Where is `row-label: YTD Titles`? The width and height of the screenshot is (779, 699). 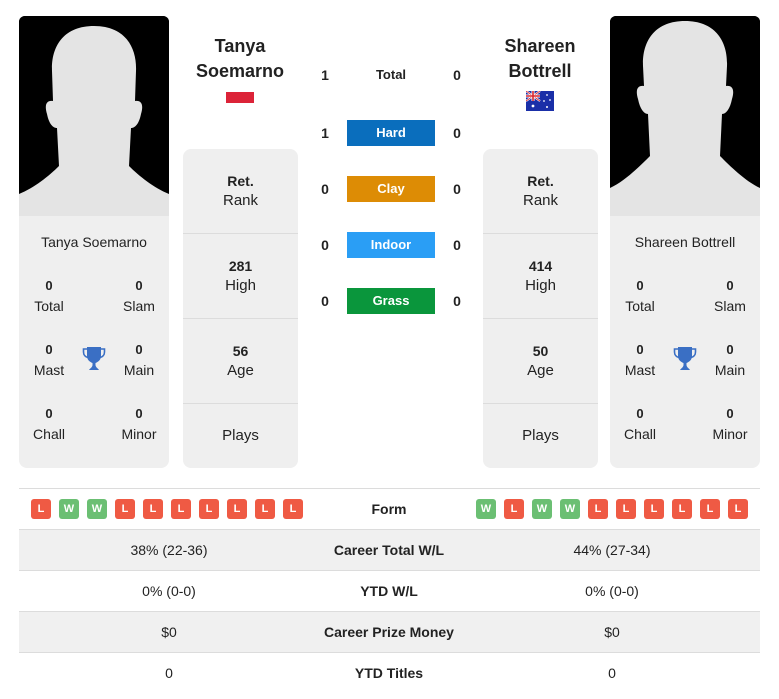
row-label: YTD Titles is located at coordinates (389, 673).